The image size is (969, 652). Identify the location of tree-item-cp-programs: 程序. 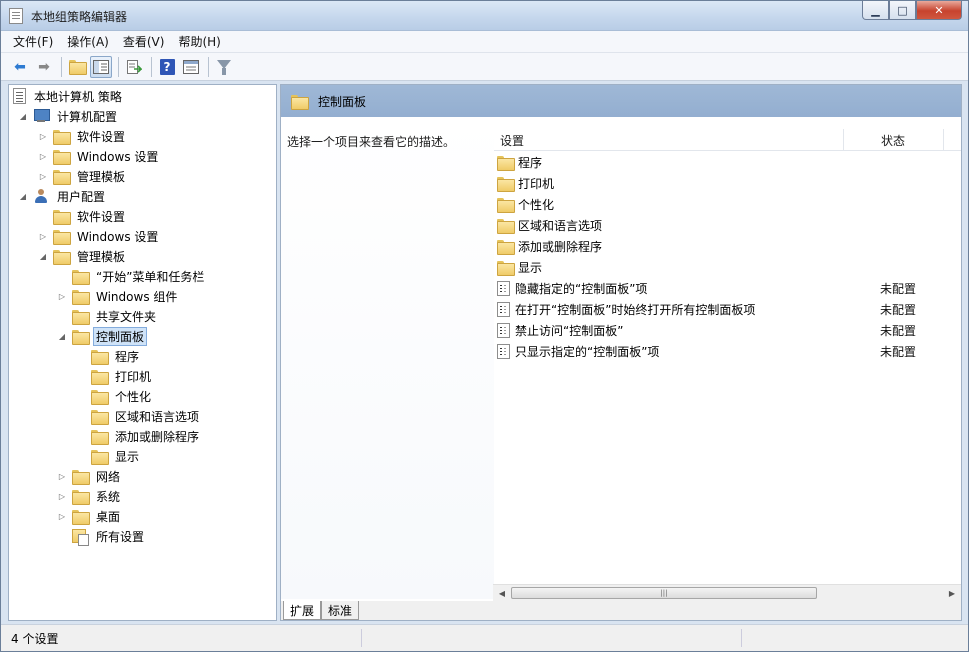
(116, 356).